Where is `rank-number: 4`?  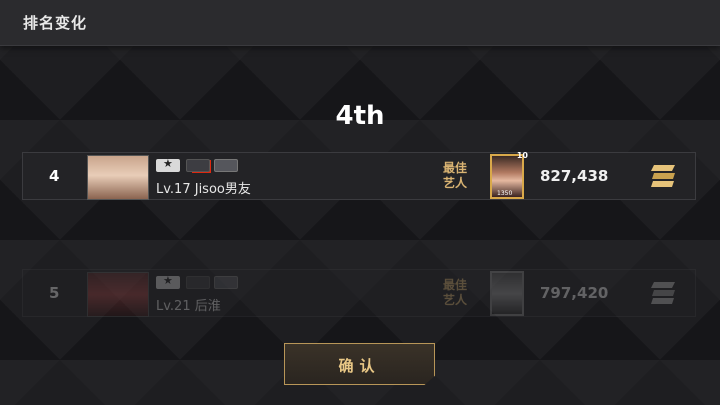 rank-number: 4 is located at coordinates (54, 176).